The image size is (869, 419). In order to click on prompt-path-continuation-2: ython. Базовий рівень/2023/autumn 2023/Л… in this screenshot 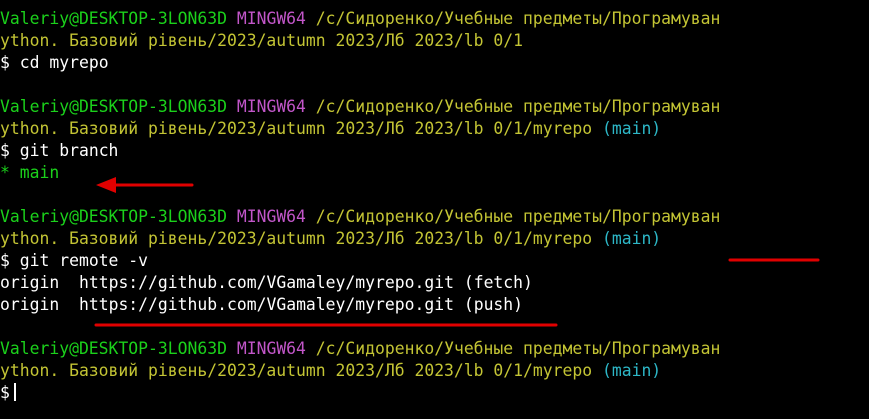, I will do `click(330, 129)`.